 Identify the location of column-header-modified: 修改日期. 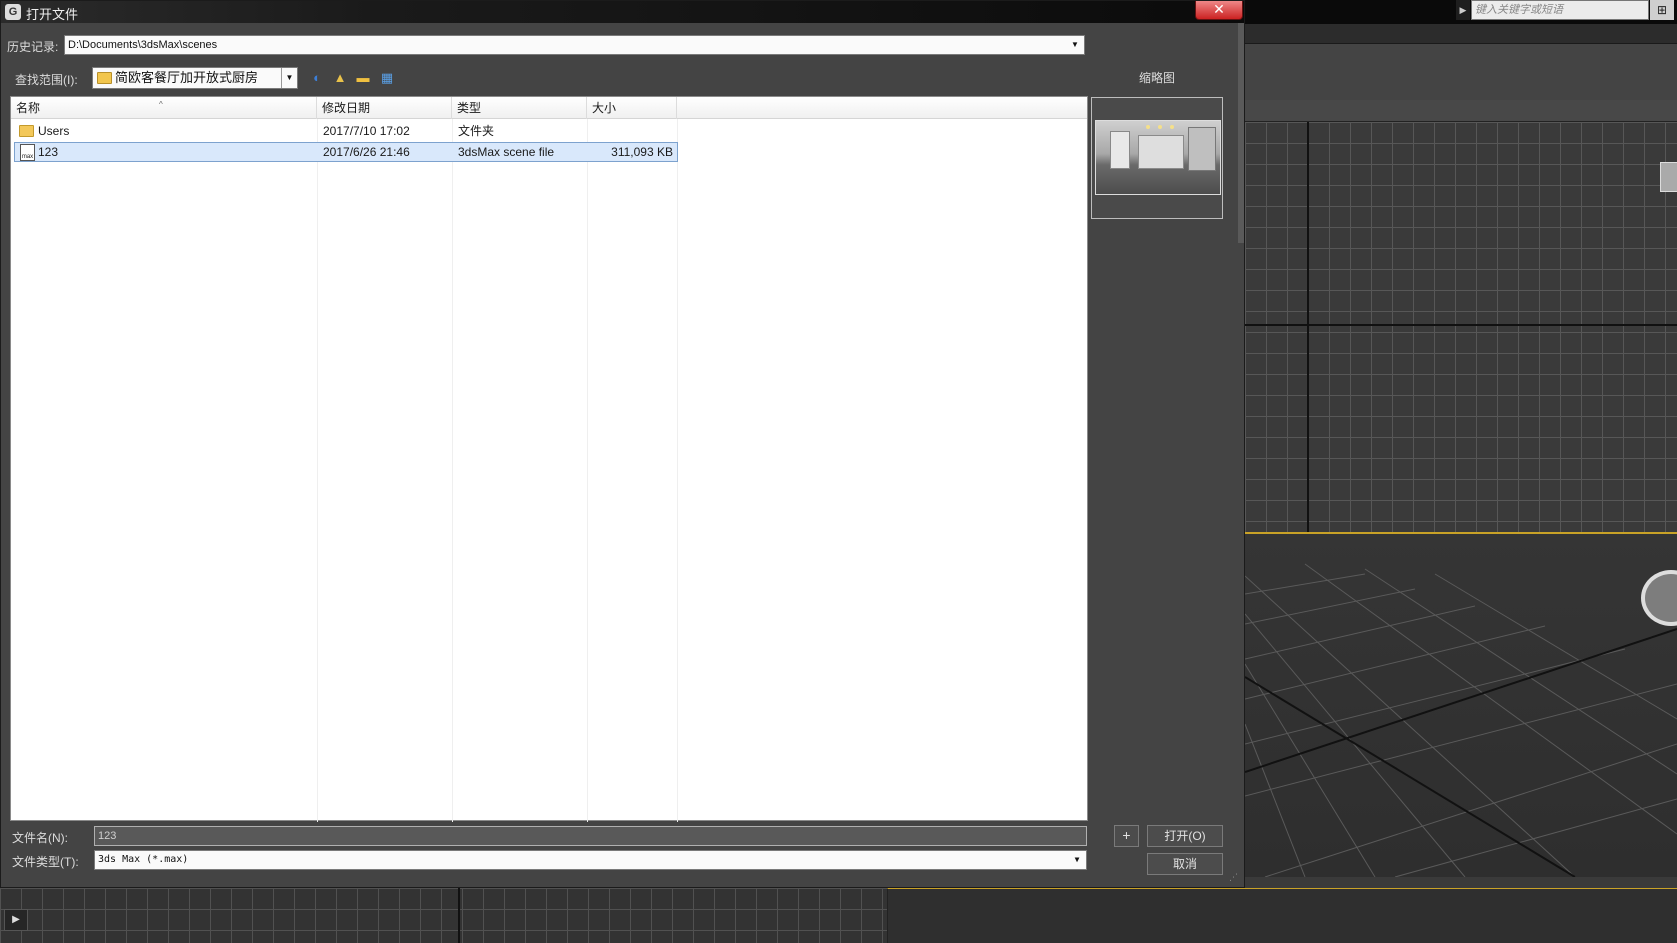
(384, 108).